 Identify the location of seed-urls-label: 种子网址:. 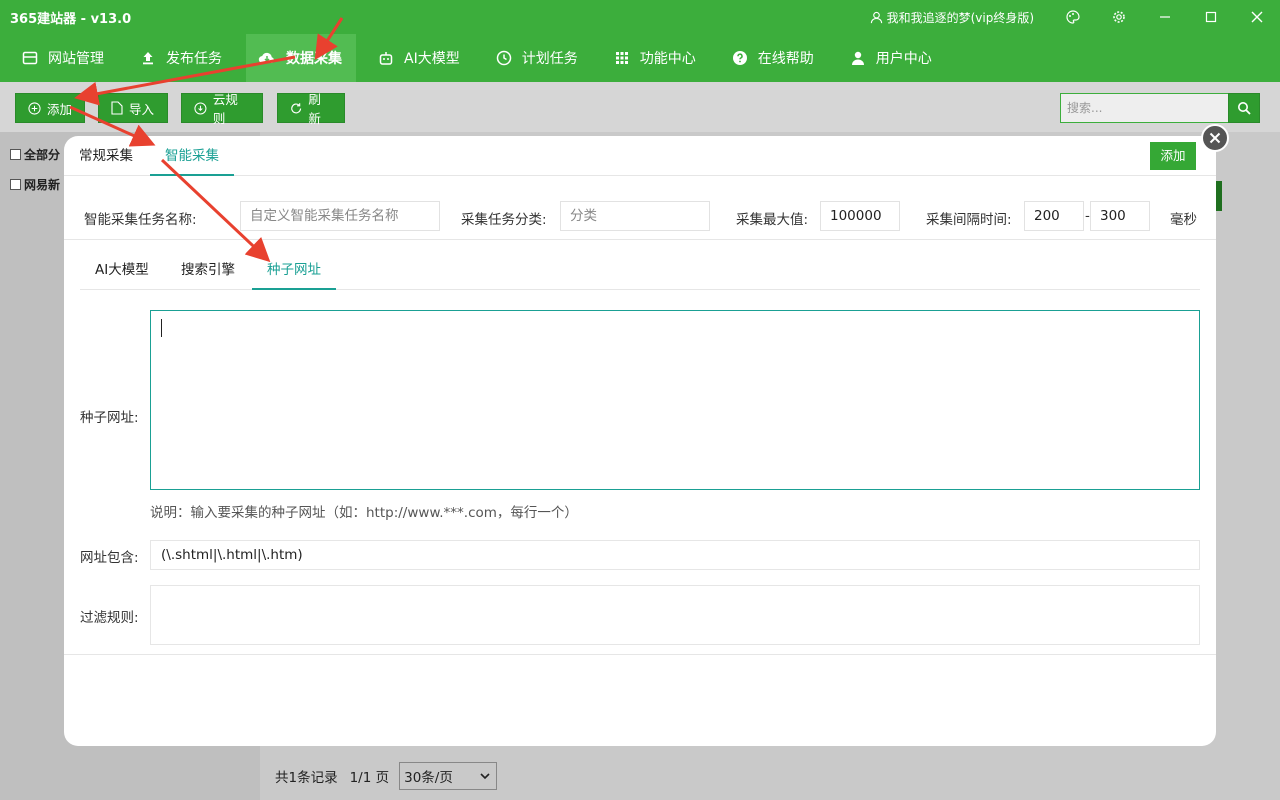
(109, 418).